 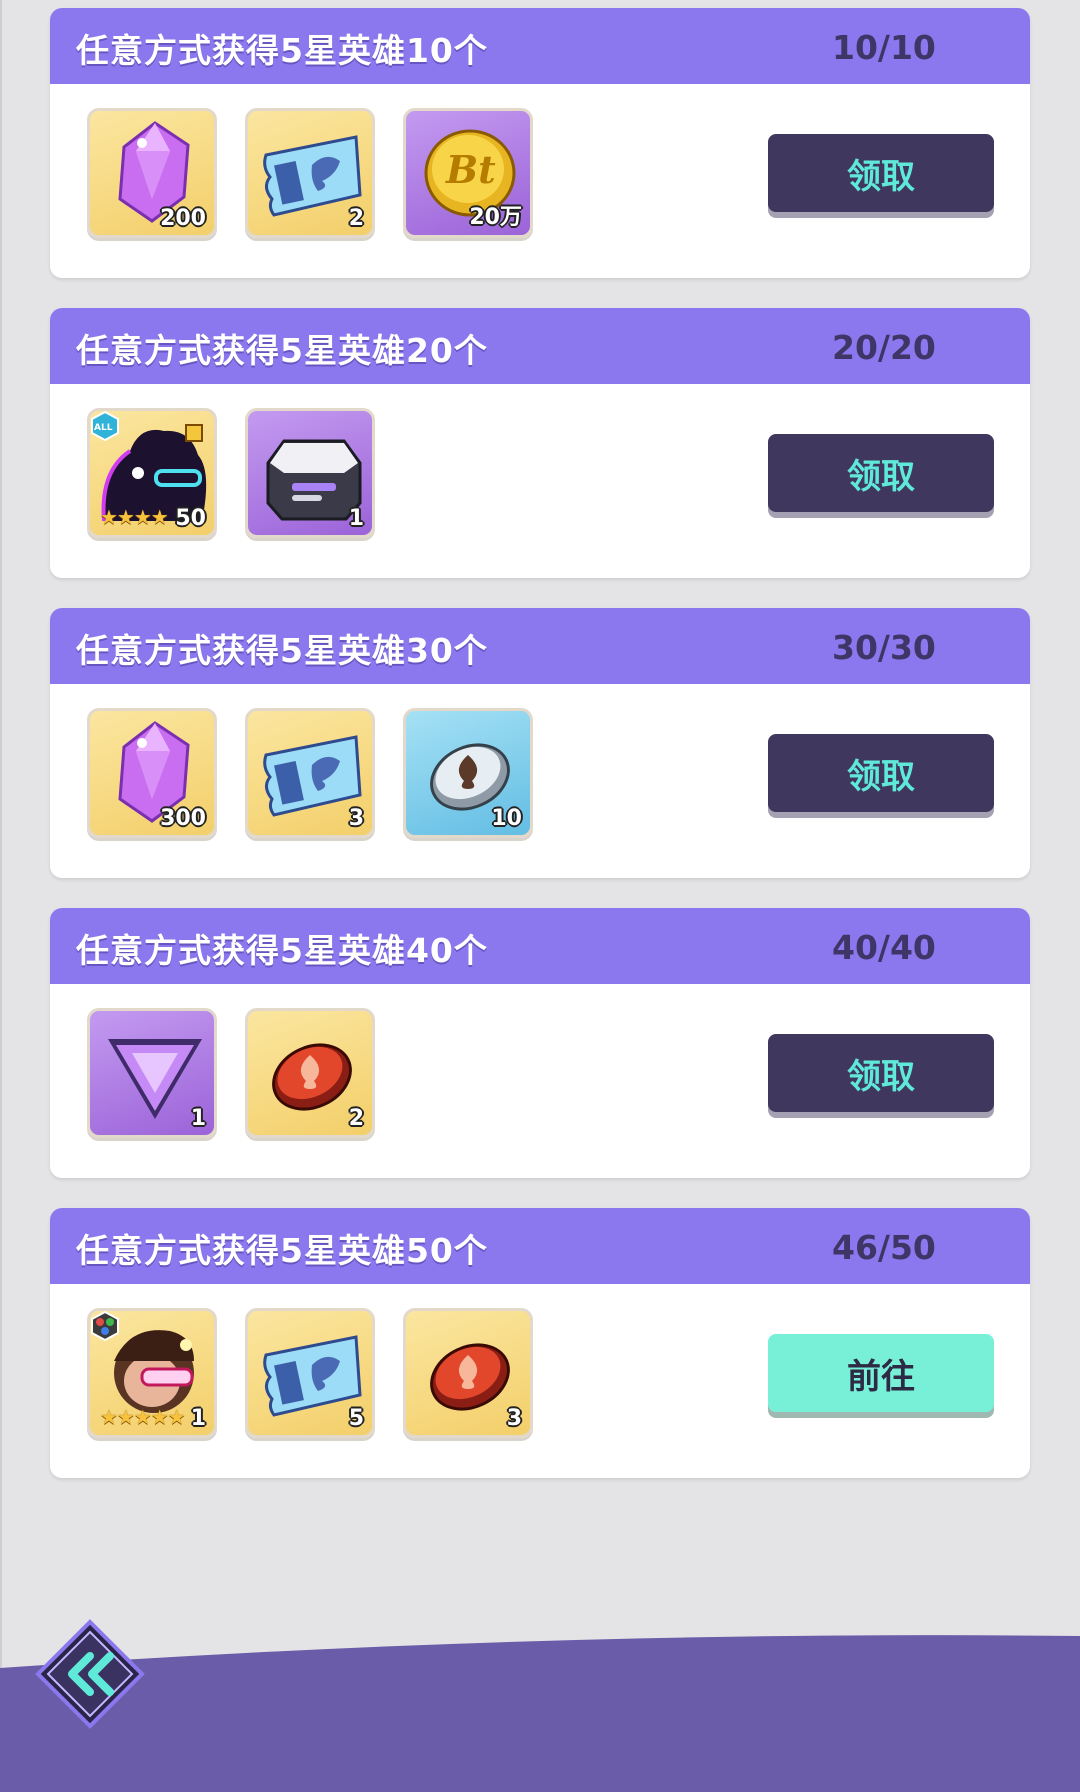 I want to click on reward-item: 200, so click(x=152, y=173).